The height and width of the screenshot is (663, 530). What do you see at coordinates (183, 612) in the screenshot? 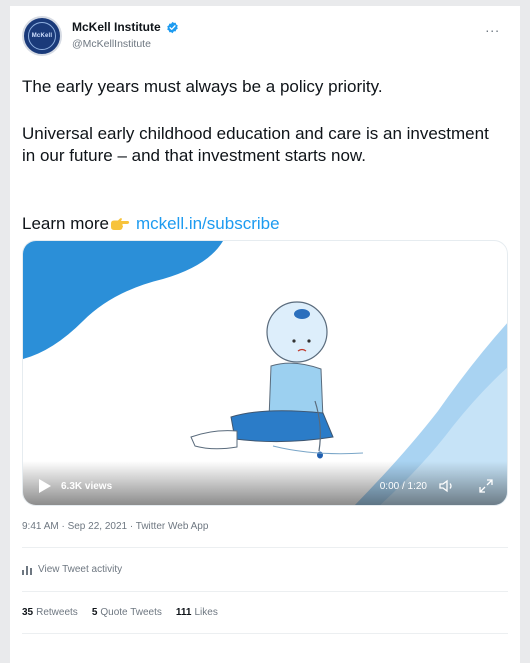
I see `likes-count: 111` at bounding box center [183, 612].